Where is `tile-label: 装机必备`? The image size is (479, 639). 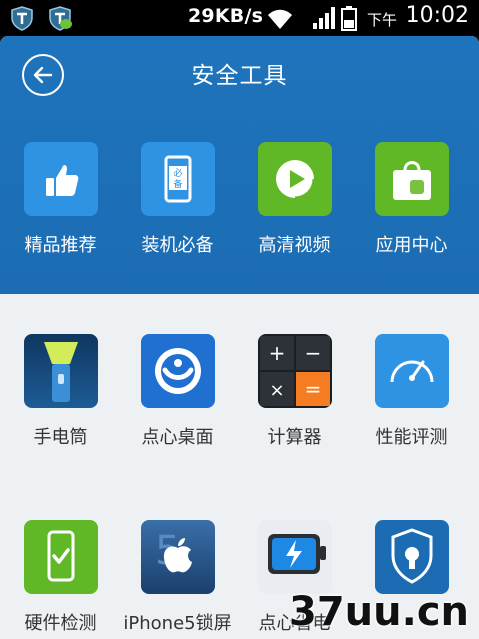 tile-label: 装机必备 is located at coordinates (177, 245).